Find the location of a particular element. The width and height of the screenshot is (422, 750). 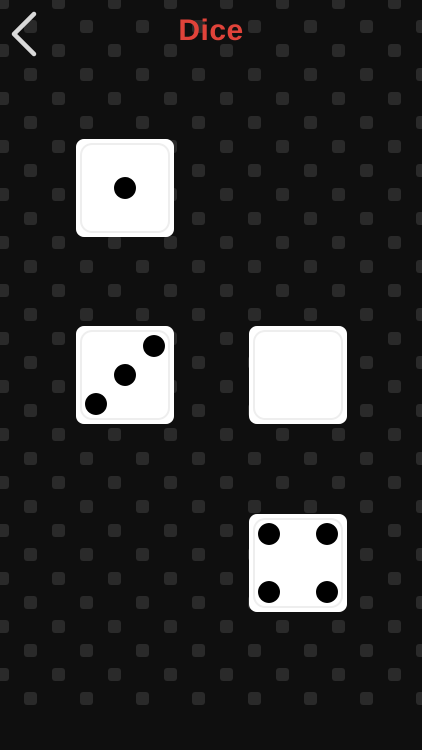

page-title: Dice is located at coordinates (211, 30).